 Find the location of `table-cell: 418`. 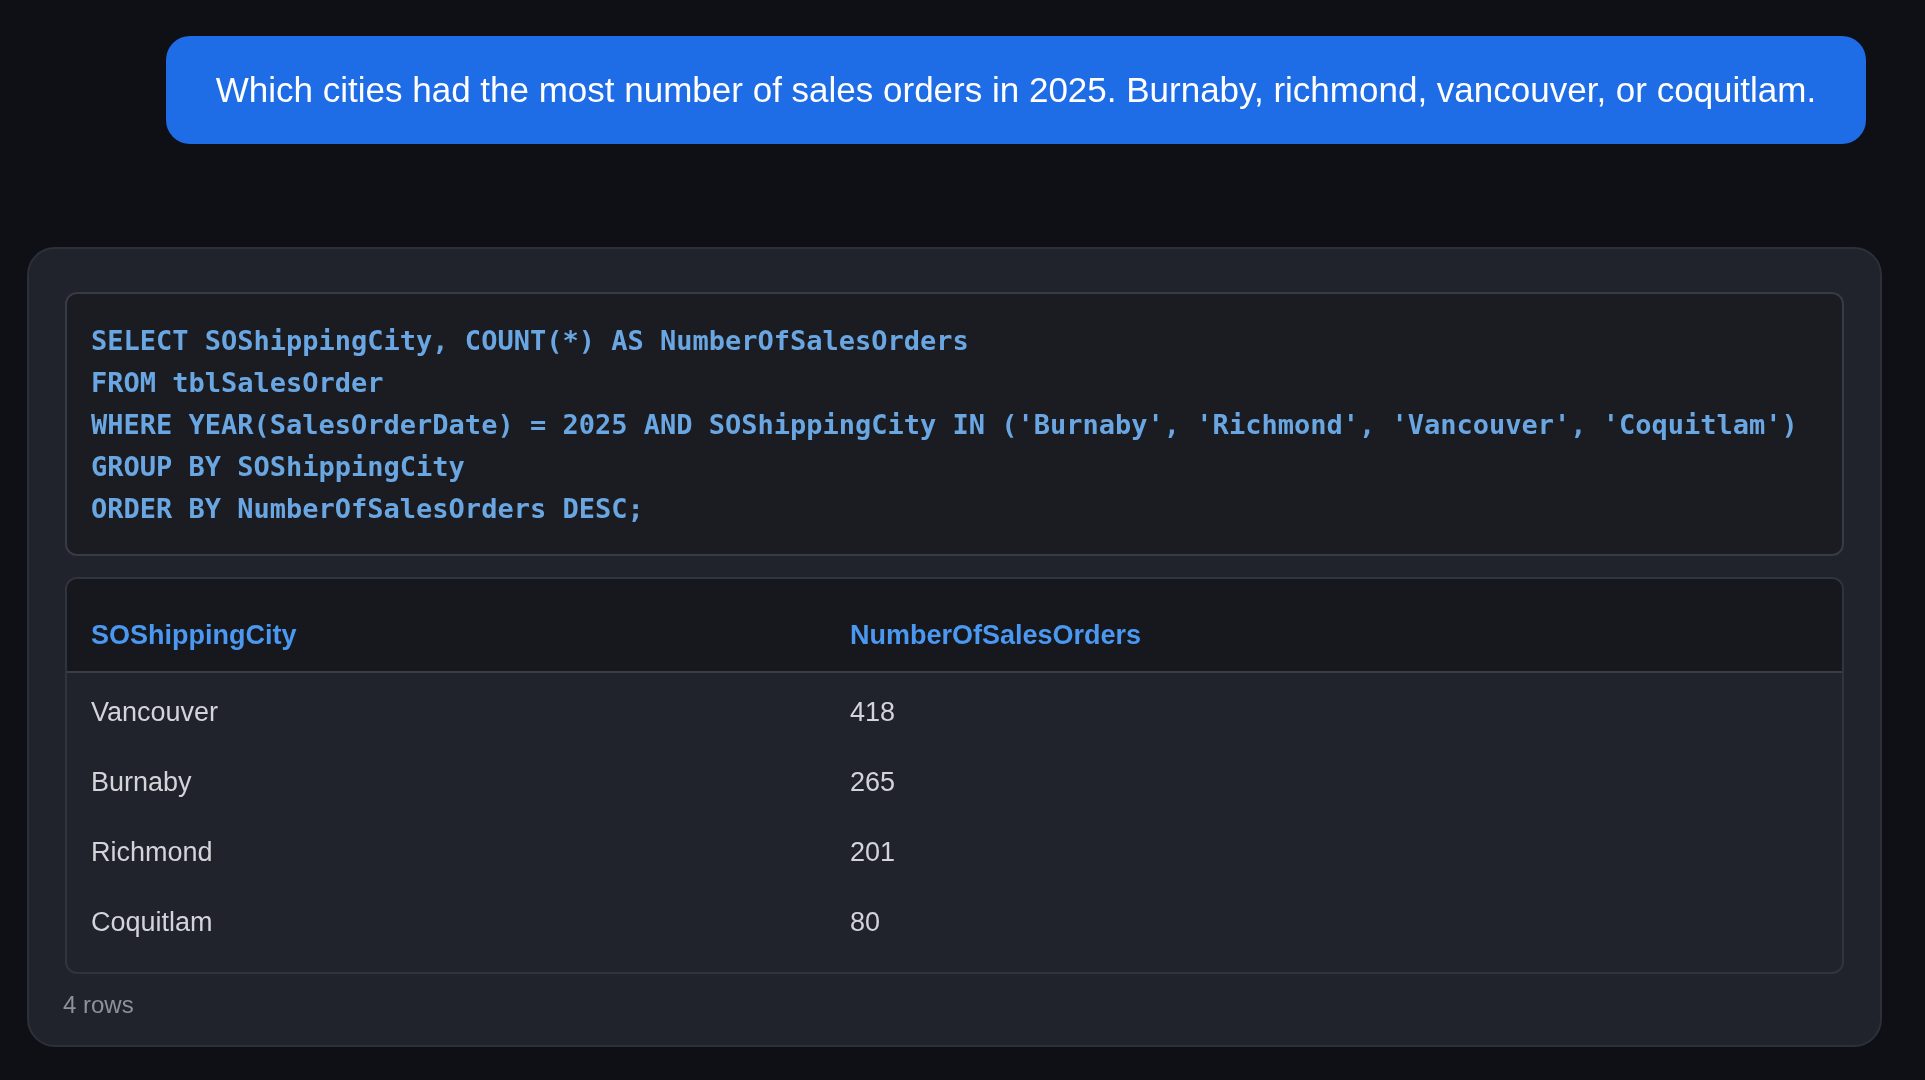

table-cell: 418 is located at coordinates (873, 711).